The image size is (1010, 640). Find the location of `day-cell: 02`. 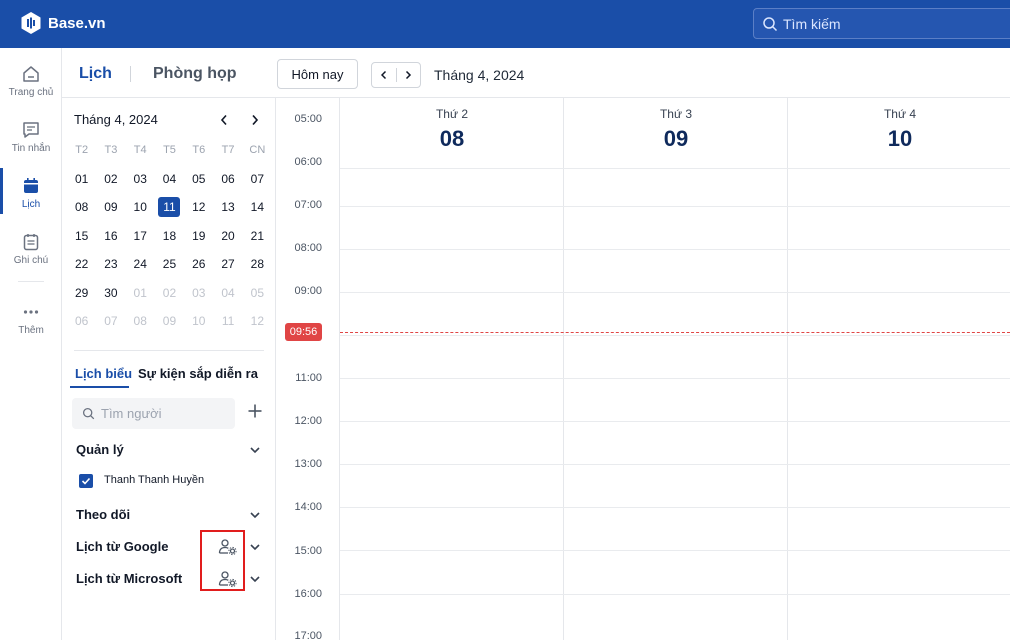

day-cell: 02 is located at coordinates (110, 179).